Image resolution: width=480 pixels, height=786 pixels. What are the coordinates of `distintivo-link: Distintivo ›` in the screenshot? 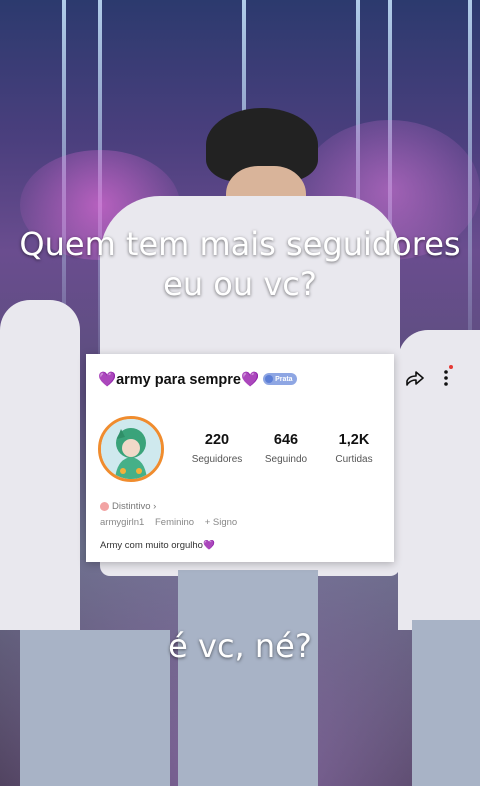 It's located at (128, 506).